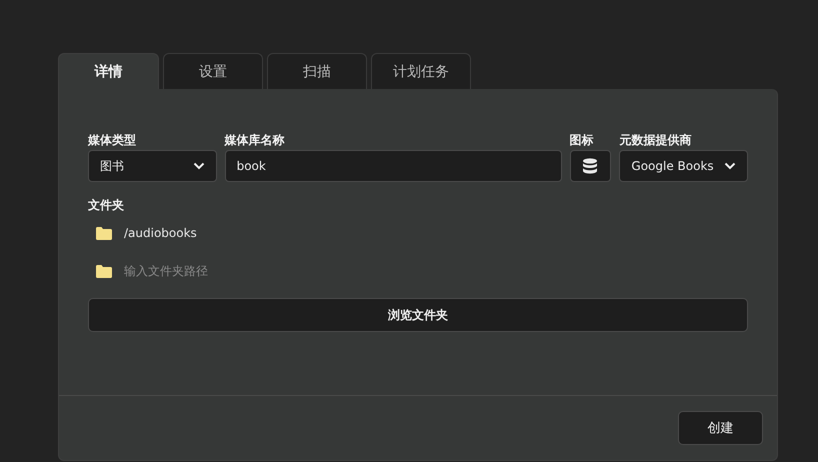 This screenshot has width=818, height=462. What do you see at coordinates (106, 205) in the screenshot?
I see `section-label: 文件夹` at bounding box center [106, 205].